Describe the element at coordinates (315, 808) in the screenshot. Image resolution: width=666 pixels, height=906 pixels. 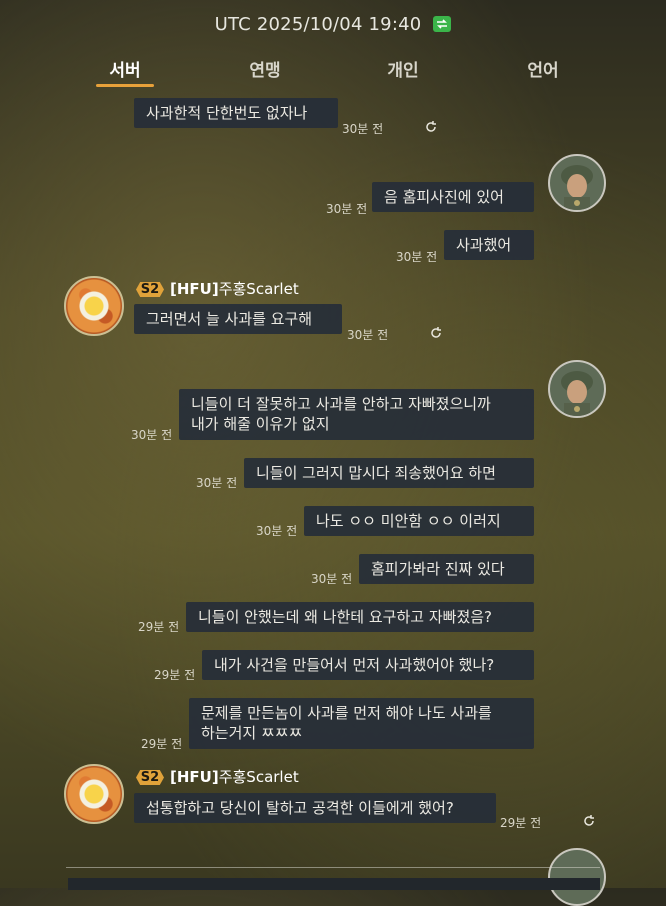
I see `chat-bubble: 섭통합하고 당신이 탈하고 공격한 이들에게 했어?` at that location.